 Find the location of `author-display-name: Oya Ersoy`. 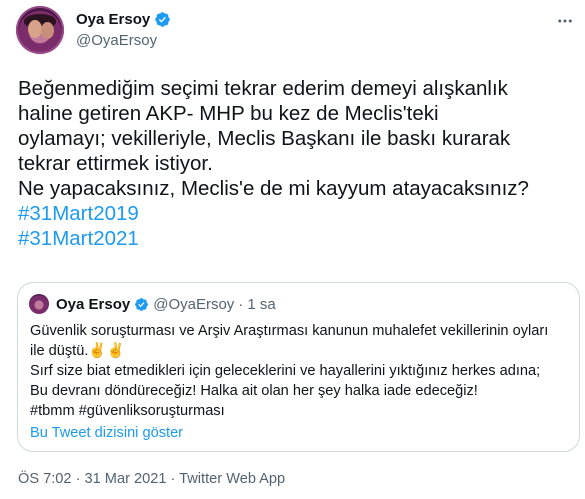

author-display-name: Oya Ersoy is located at coordinates (113, 19).